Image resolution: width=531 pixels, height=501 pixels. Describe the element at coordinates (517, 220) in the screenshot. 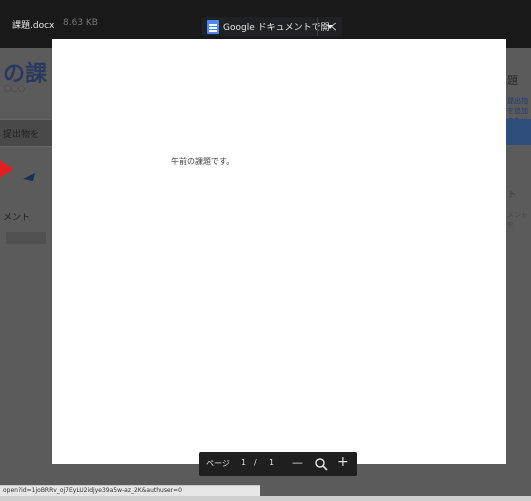

I see `underlay-right-text-2: メントを` at that location.